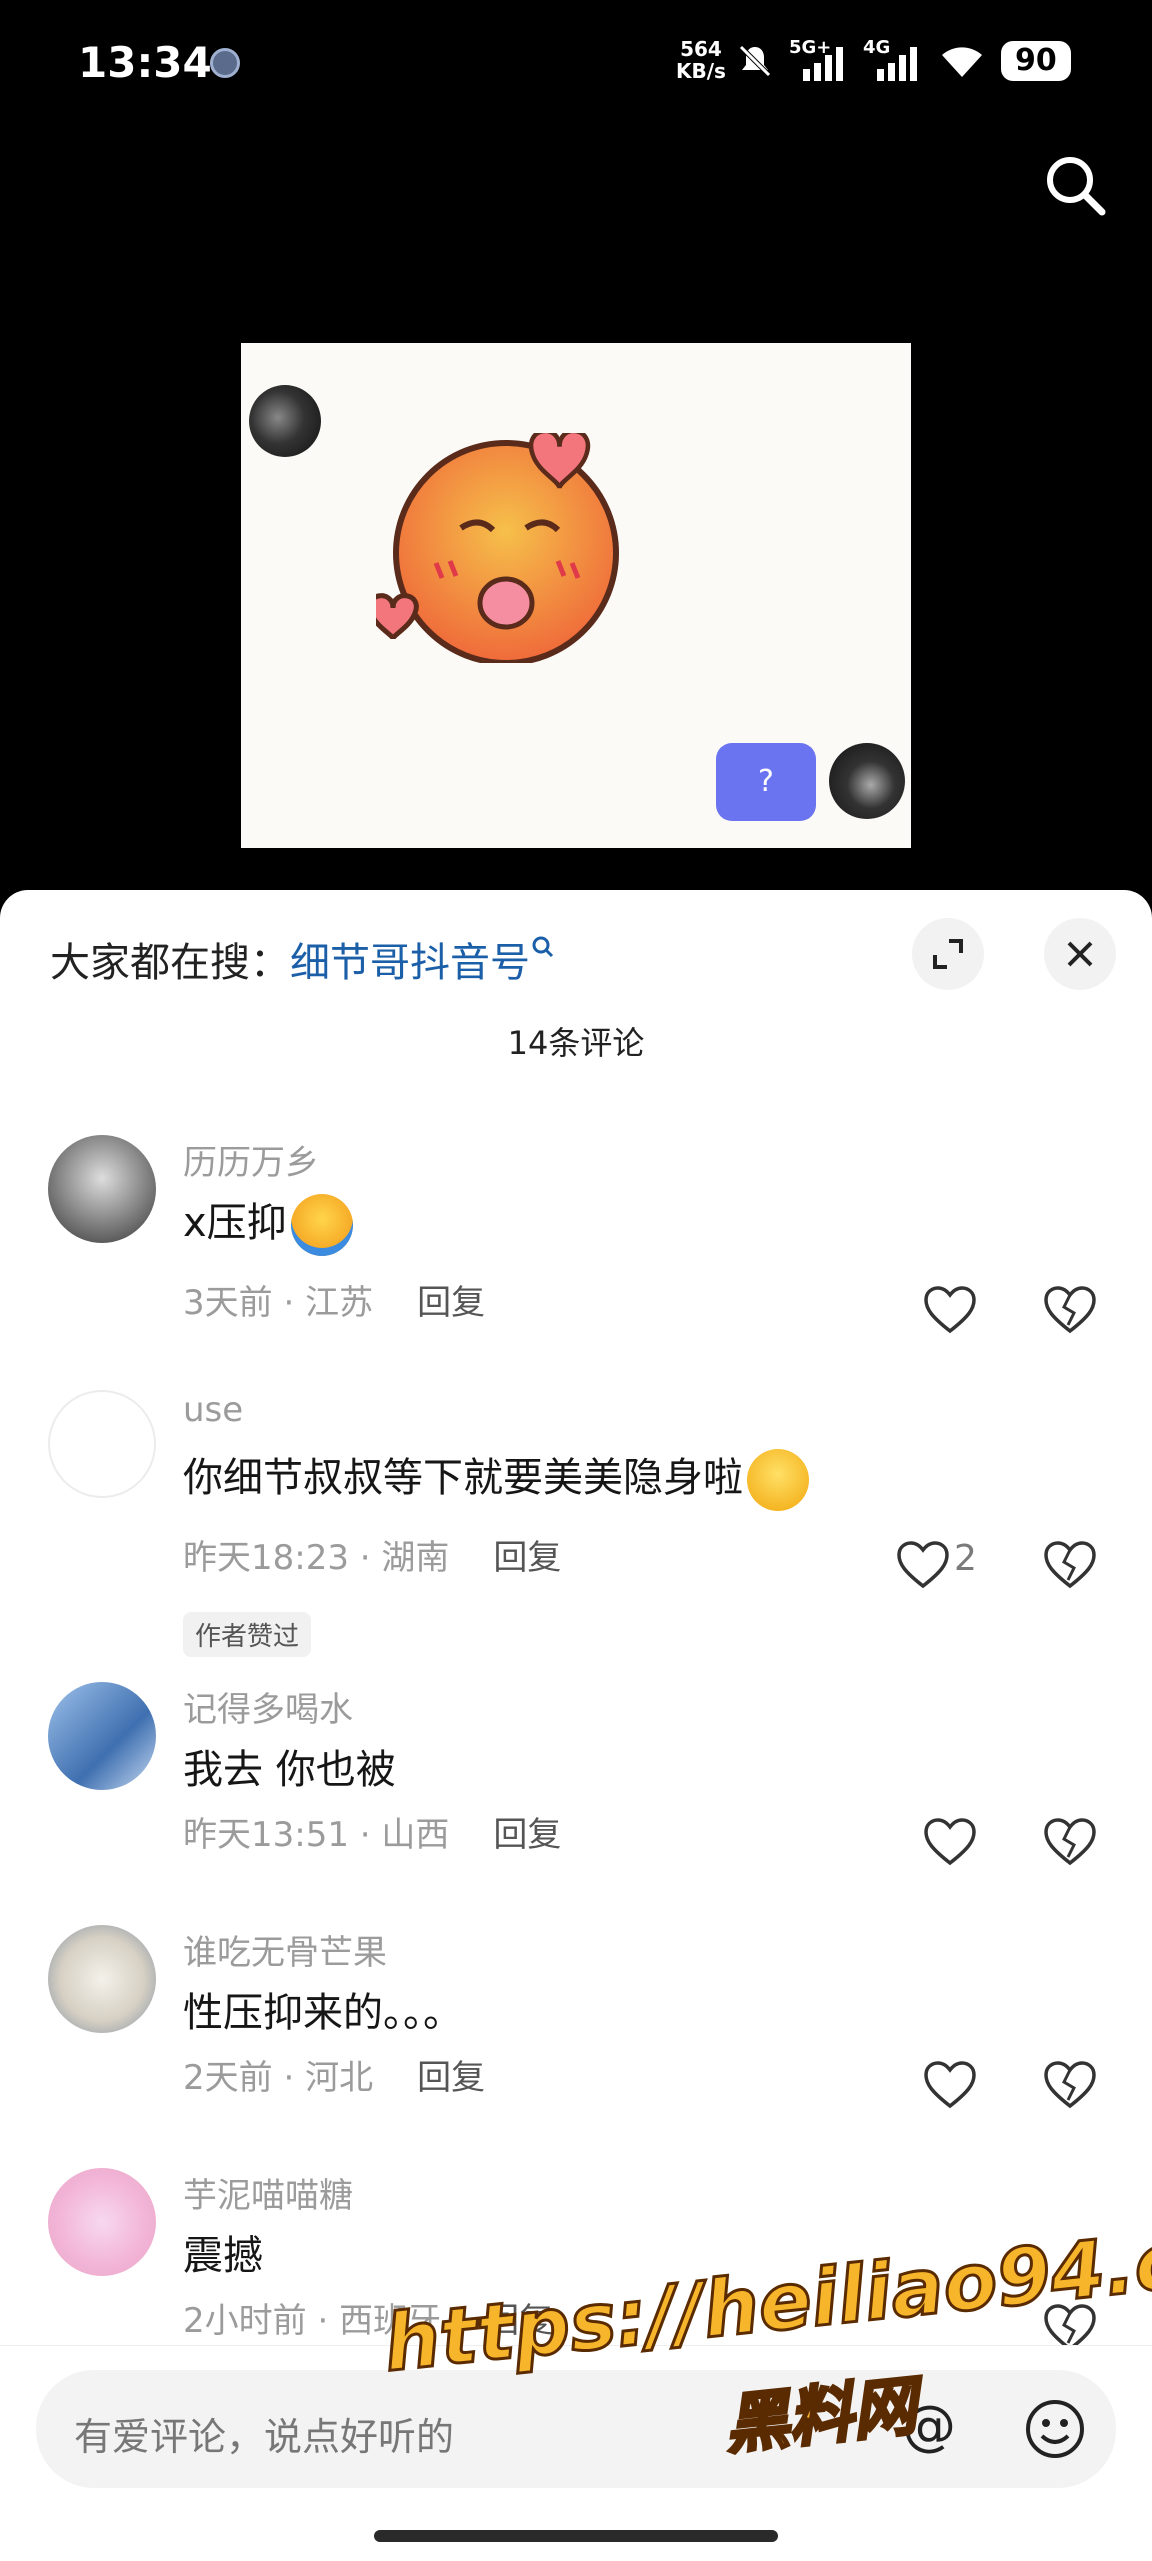  I want to click on comment-text: x压抑, so click(268, 1223).